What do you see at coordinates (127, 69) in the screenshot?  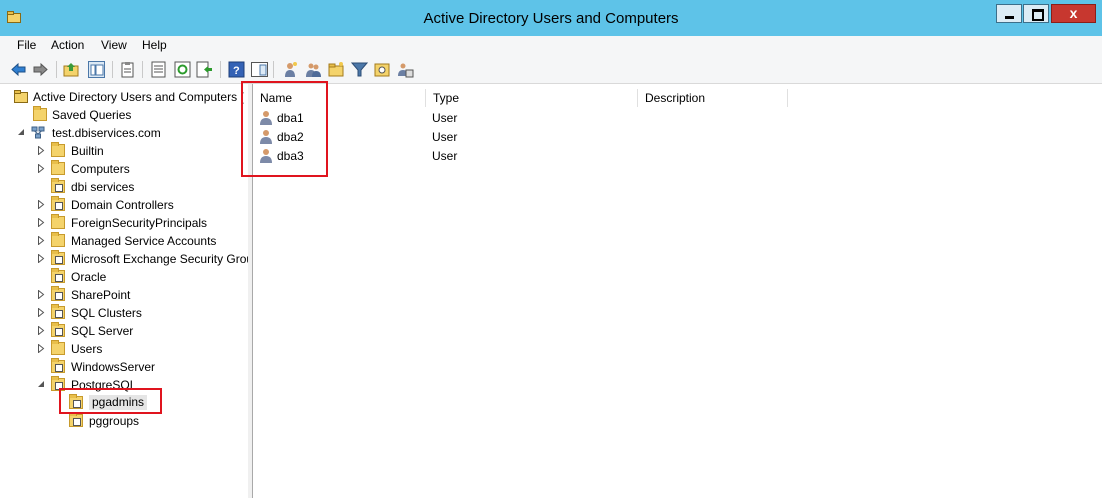 I see `clipboard-icon` at bounding box center [127, 69].